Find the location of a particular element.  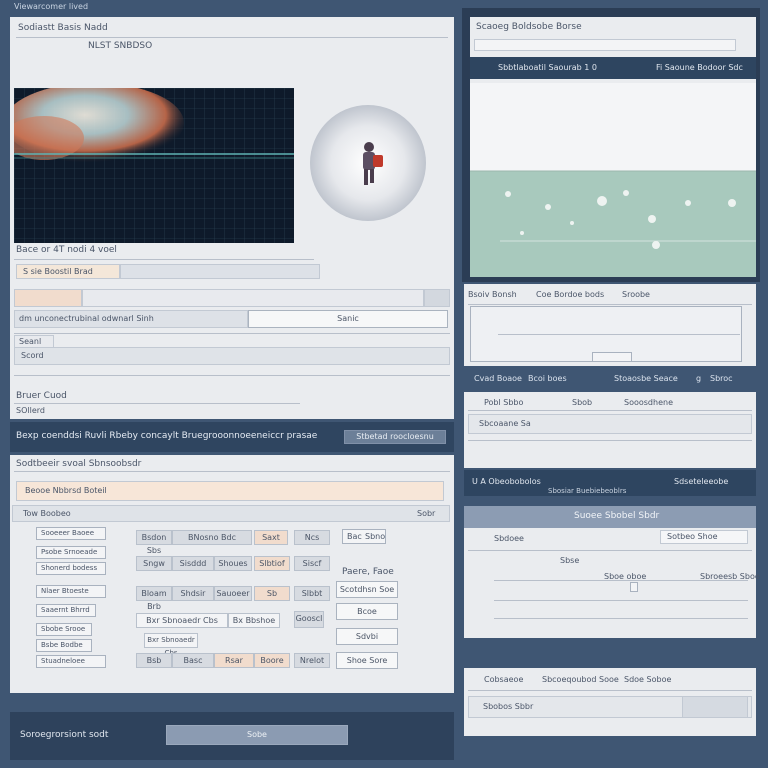

grid-cell: Bxr Sbnoaedr Cbs is located at coordinates (182, 620).